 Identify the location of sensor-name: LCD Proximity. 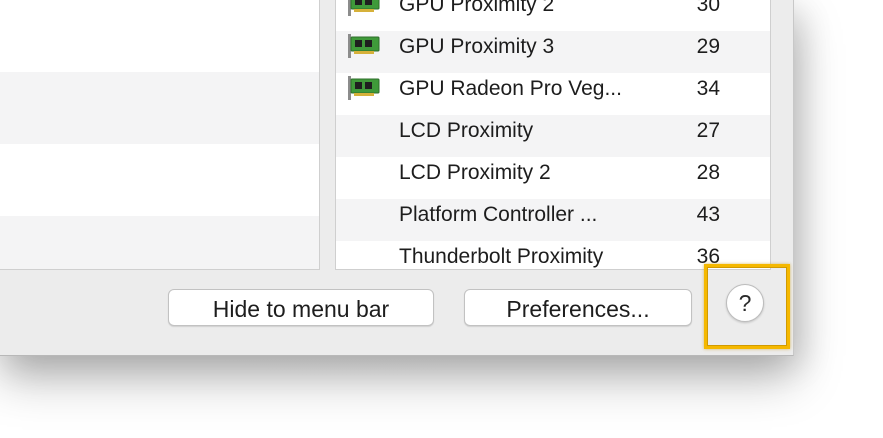
(466, 130).